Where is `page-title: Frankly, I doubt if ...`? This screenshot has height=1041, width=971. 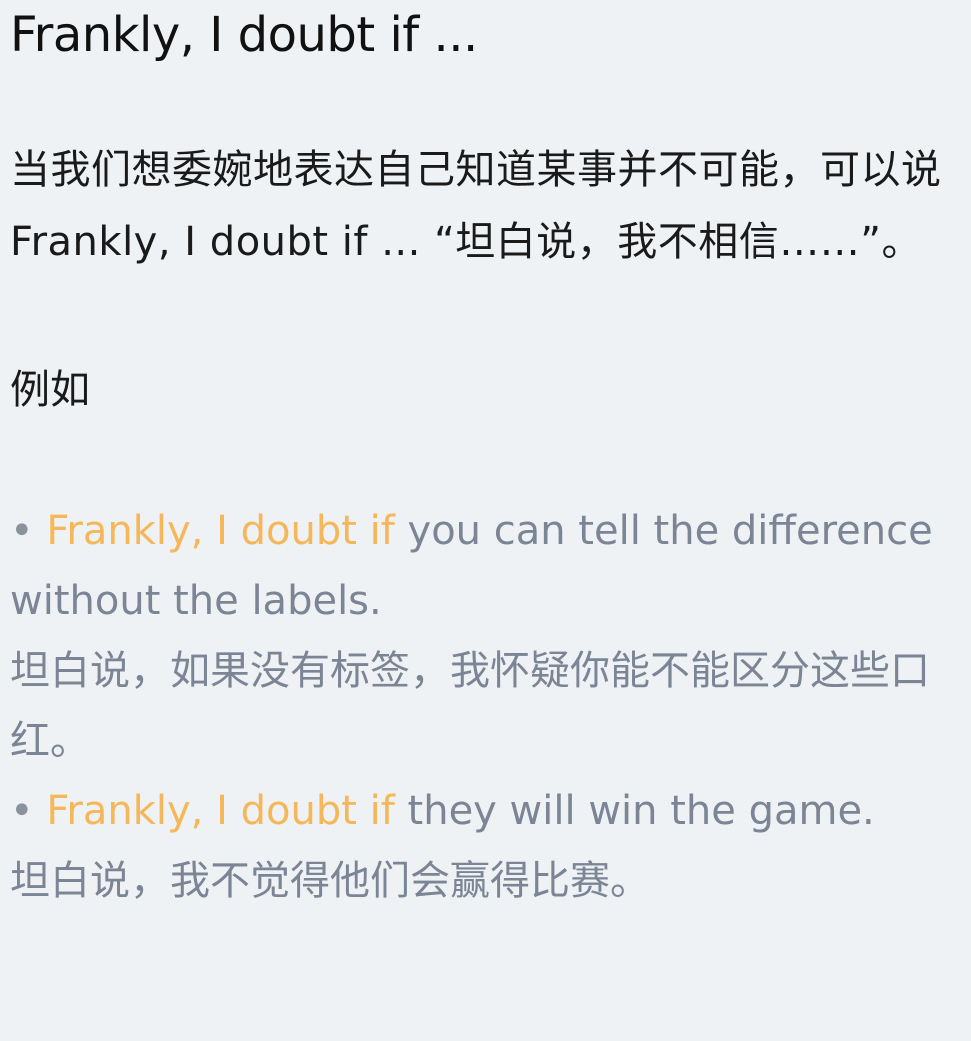
page-title: Frankly, I doubt if ... is located at coordinates (244, 35).